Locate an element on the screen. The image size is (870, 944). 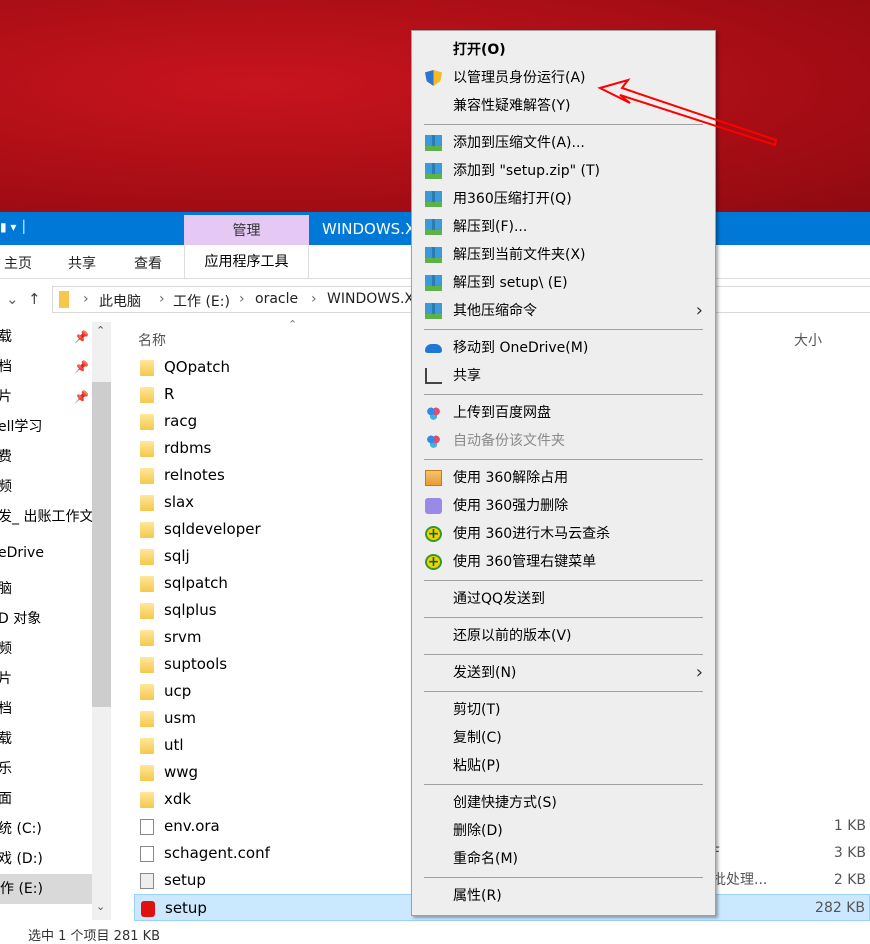
annotation-arrow is located at coordinates (687, 112).